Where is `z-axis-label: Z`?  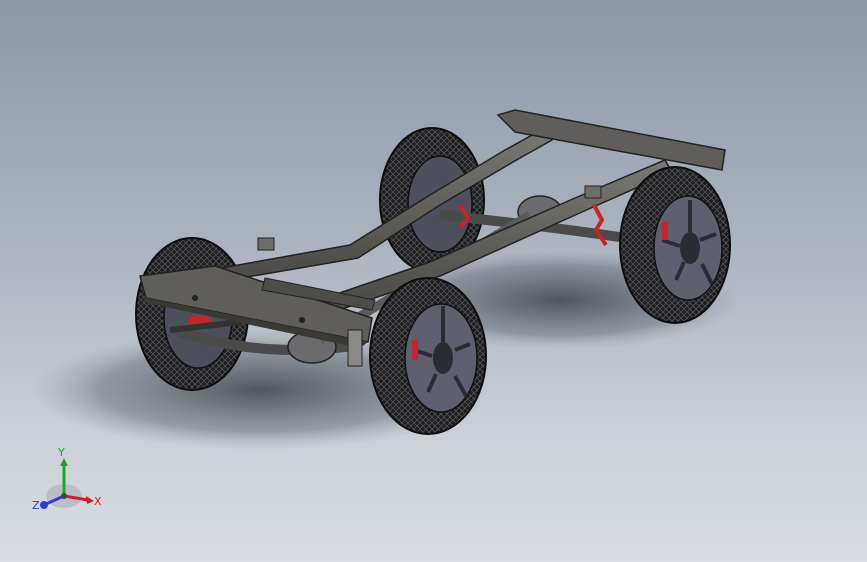
z-axis-label: Z is located at coordinates (36, 505).